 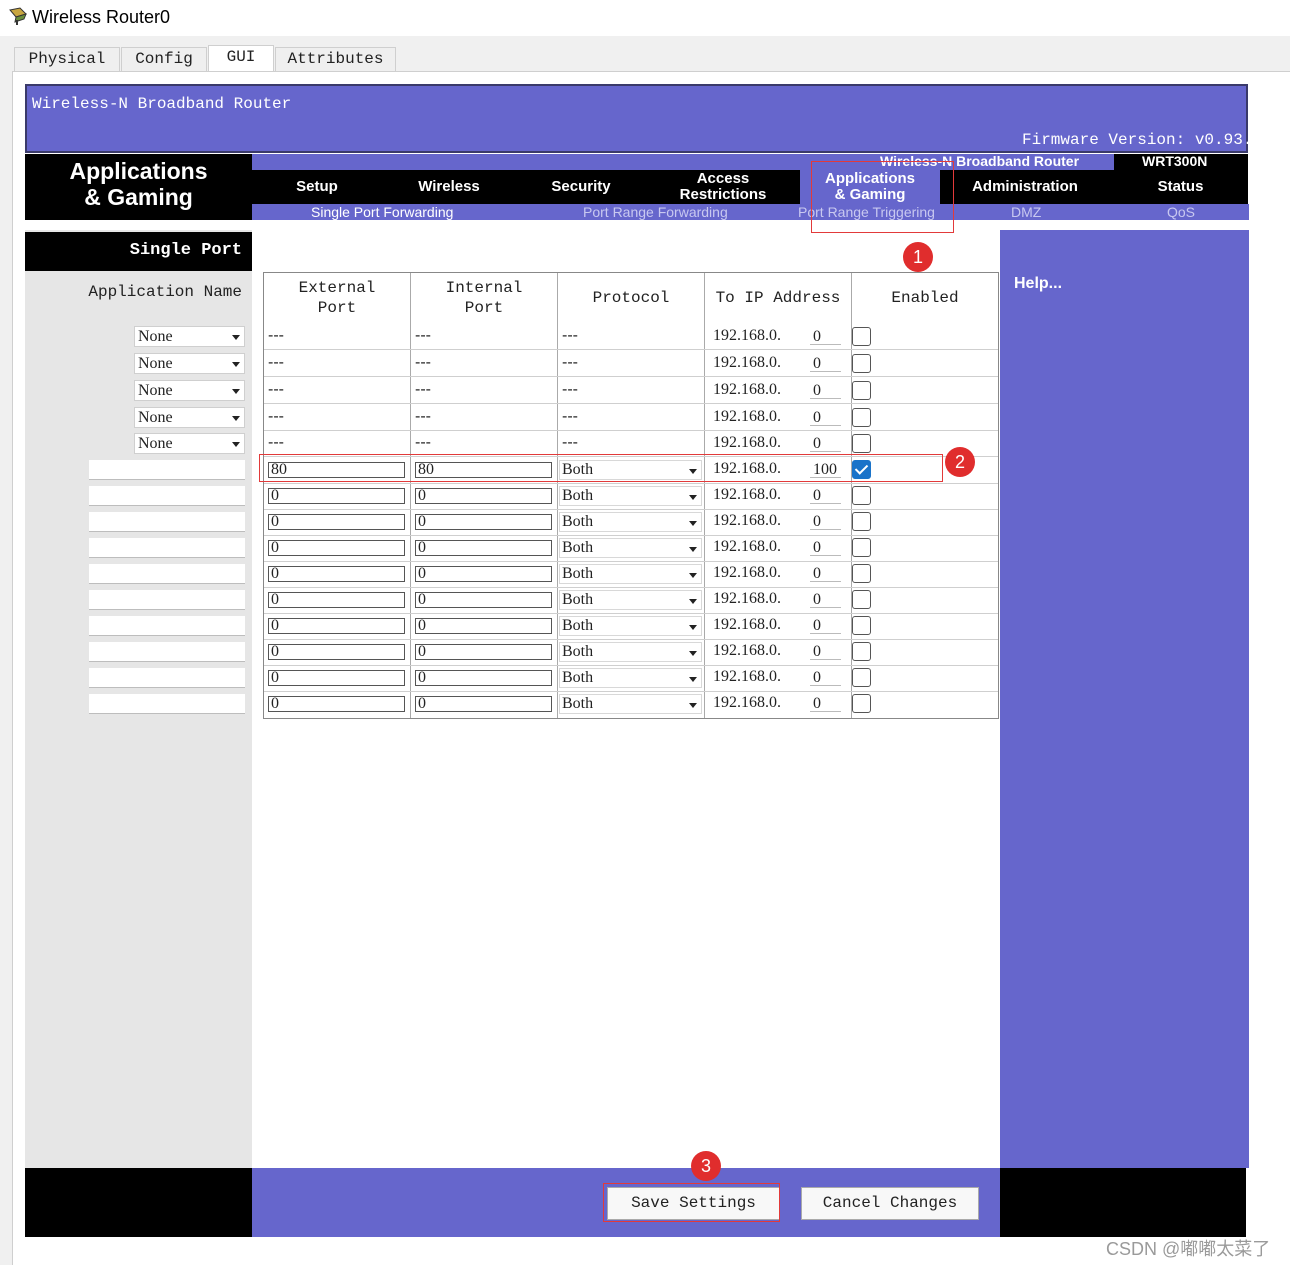 I want to click on tab-config: Config, so click(x=164, y=59).